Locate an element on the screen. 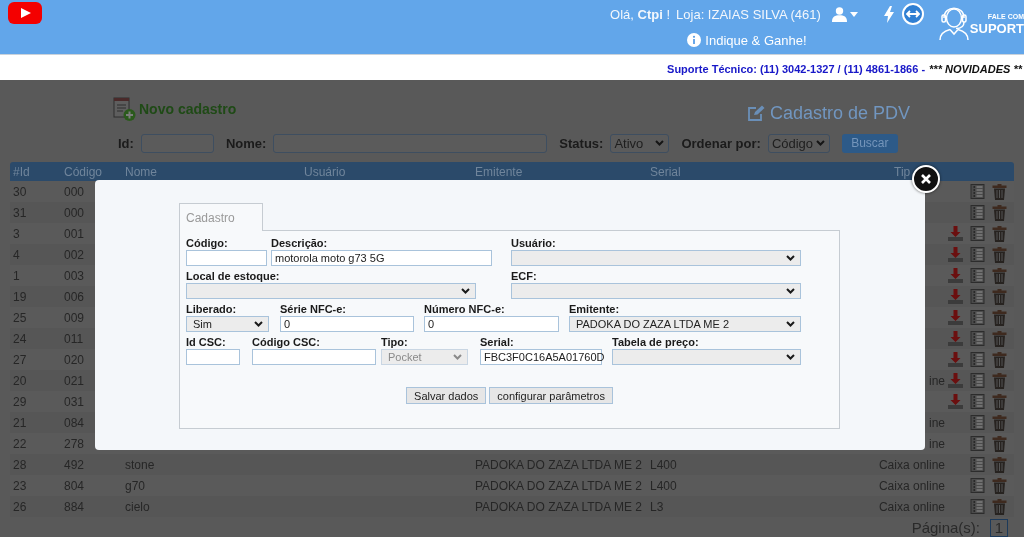  new-record-link: Novo cadastro is located at coordinates (174, 109).